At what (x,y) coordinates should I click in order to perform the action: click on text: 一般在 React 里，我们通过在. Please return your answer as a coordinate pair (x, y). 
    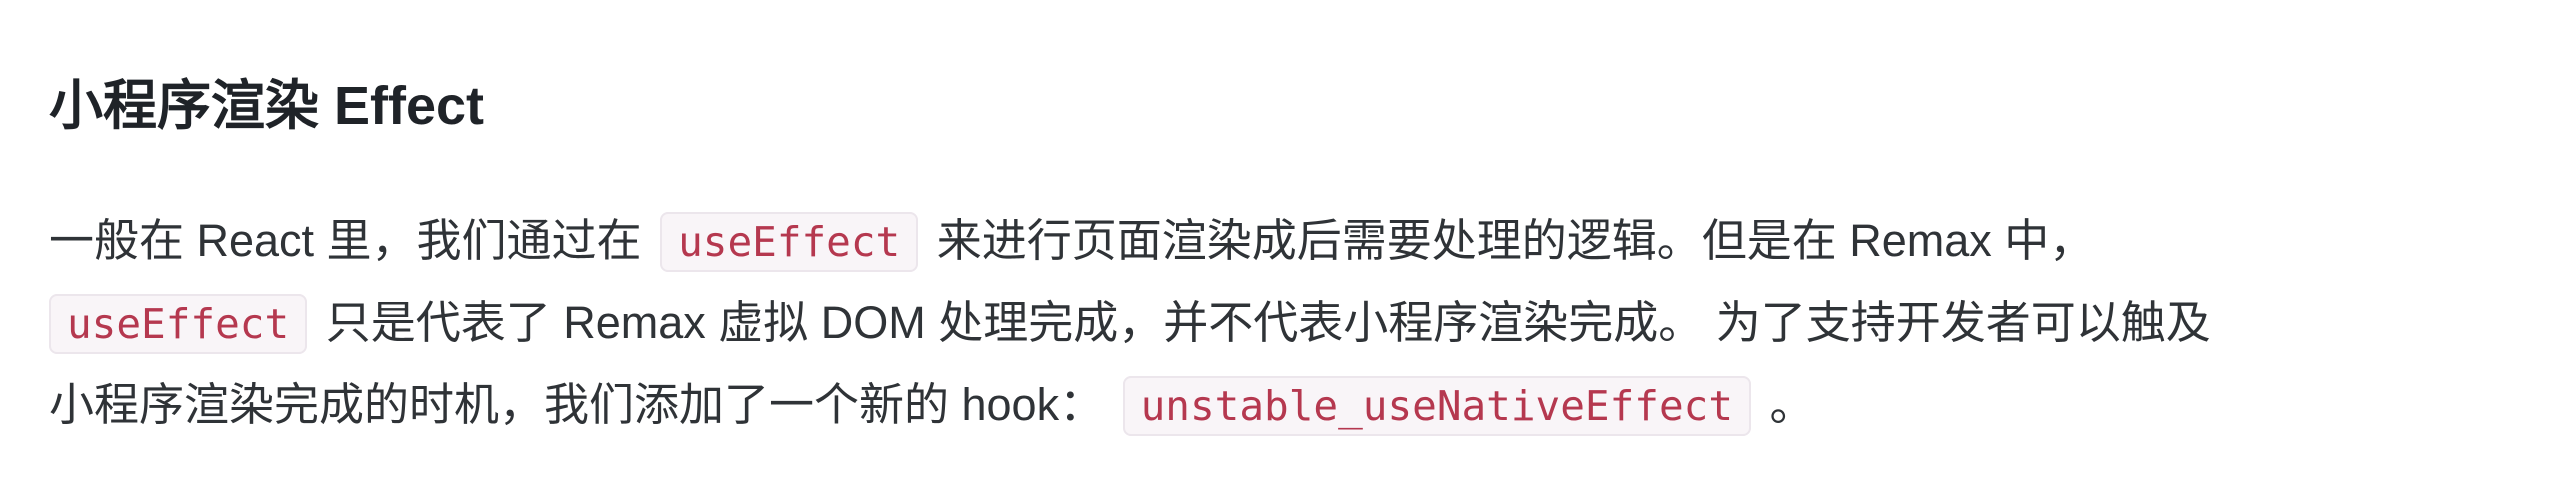
    Looking at the image, I should click on (345, 240).